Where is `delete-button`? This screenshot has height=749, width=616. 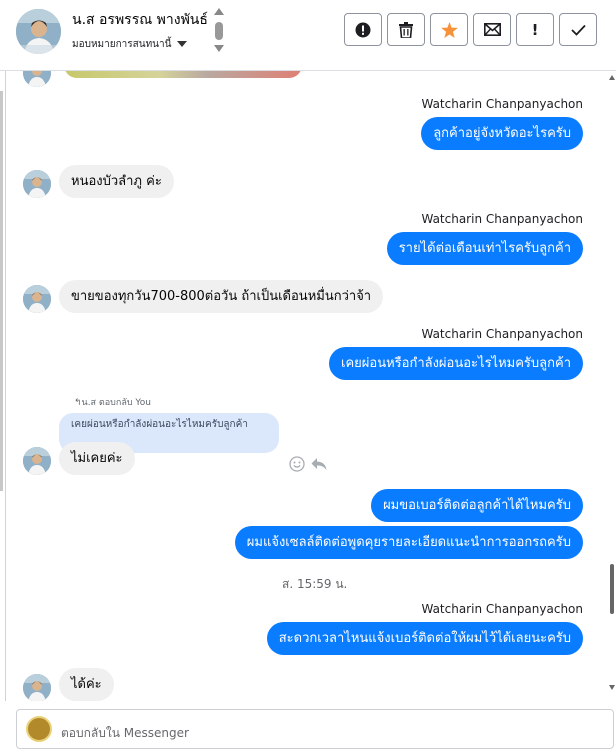 delete-button is located at coordinates (406, 29).